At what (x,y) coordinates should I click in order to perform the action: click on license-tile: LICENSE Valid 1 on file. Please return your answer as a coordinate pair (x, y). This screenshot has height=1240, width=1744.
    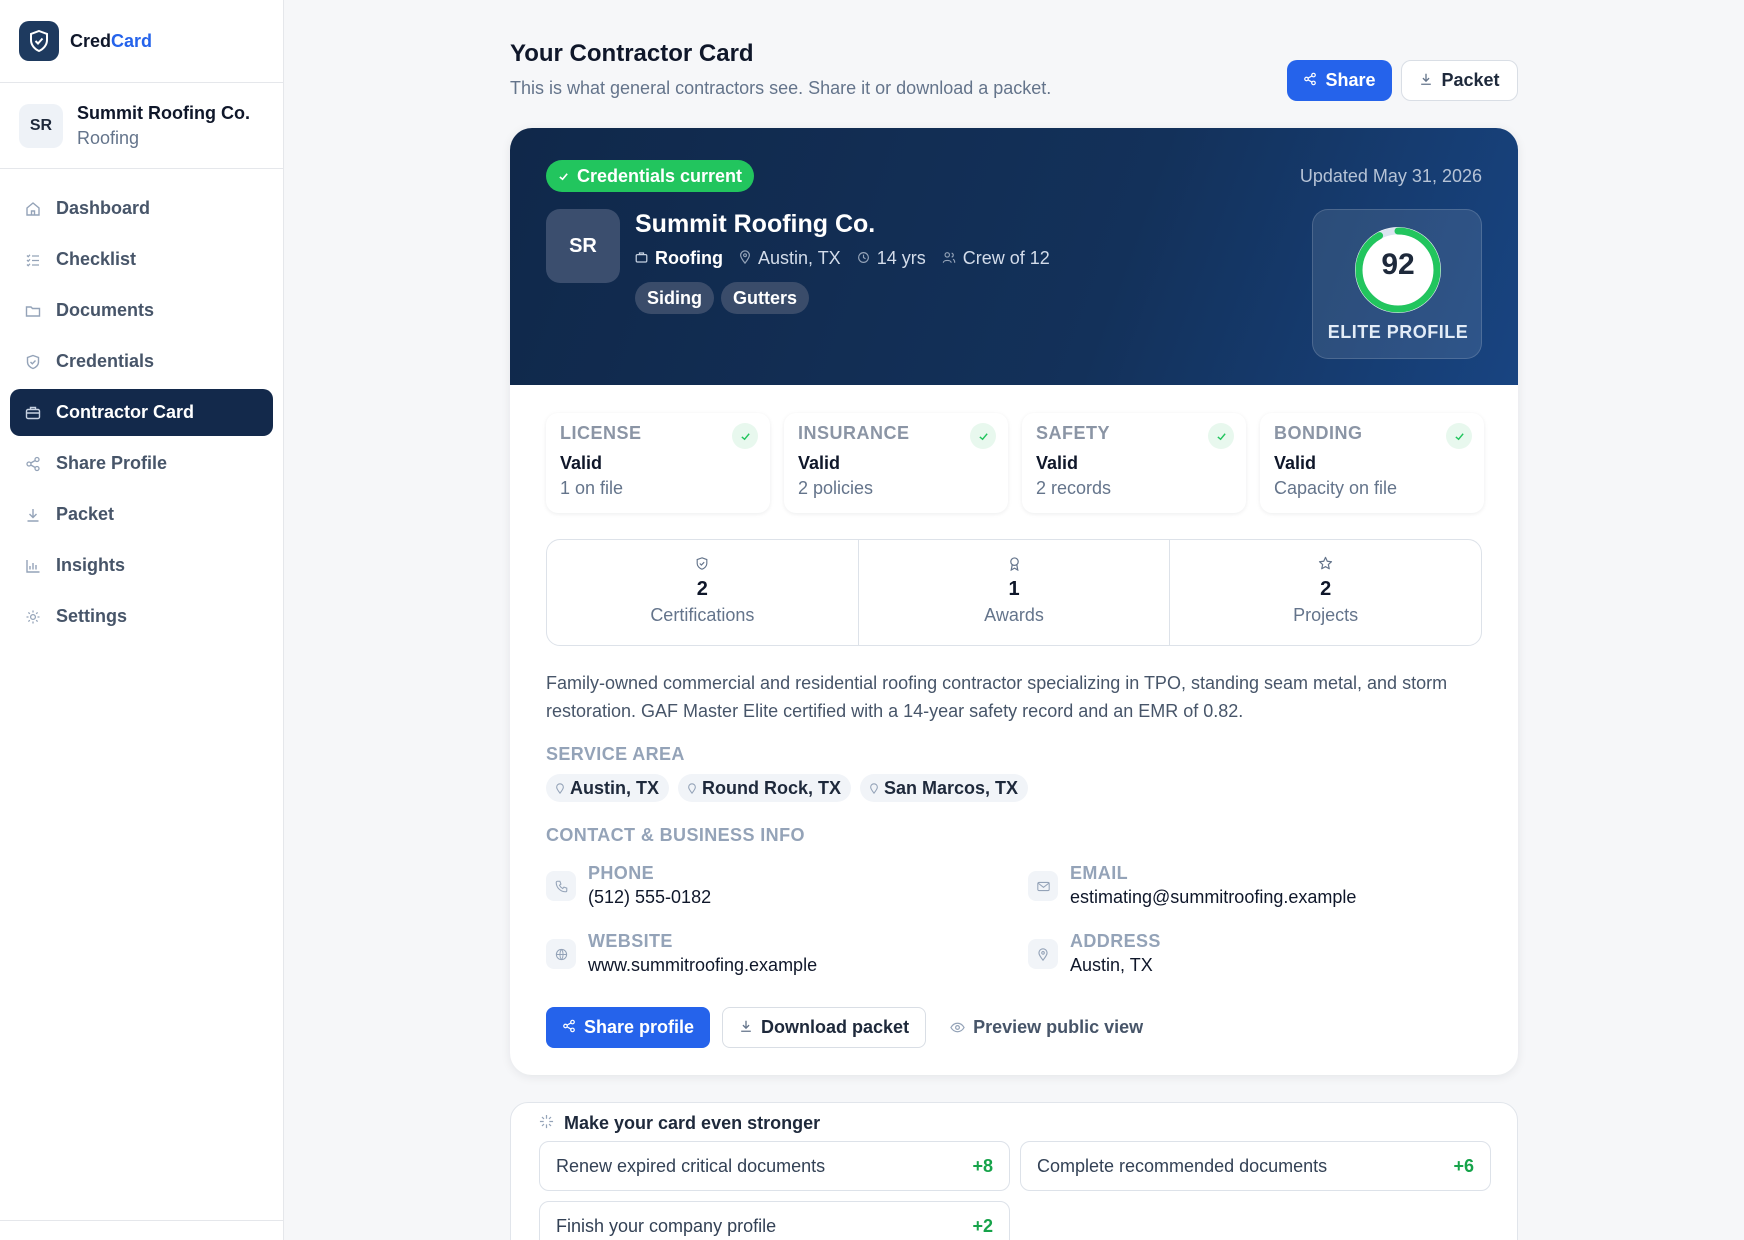
    Looking at the image, I should click on (658, 463).